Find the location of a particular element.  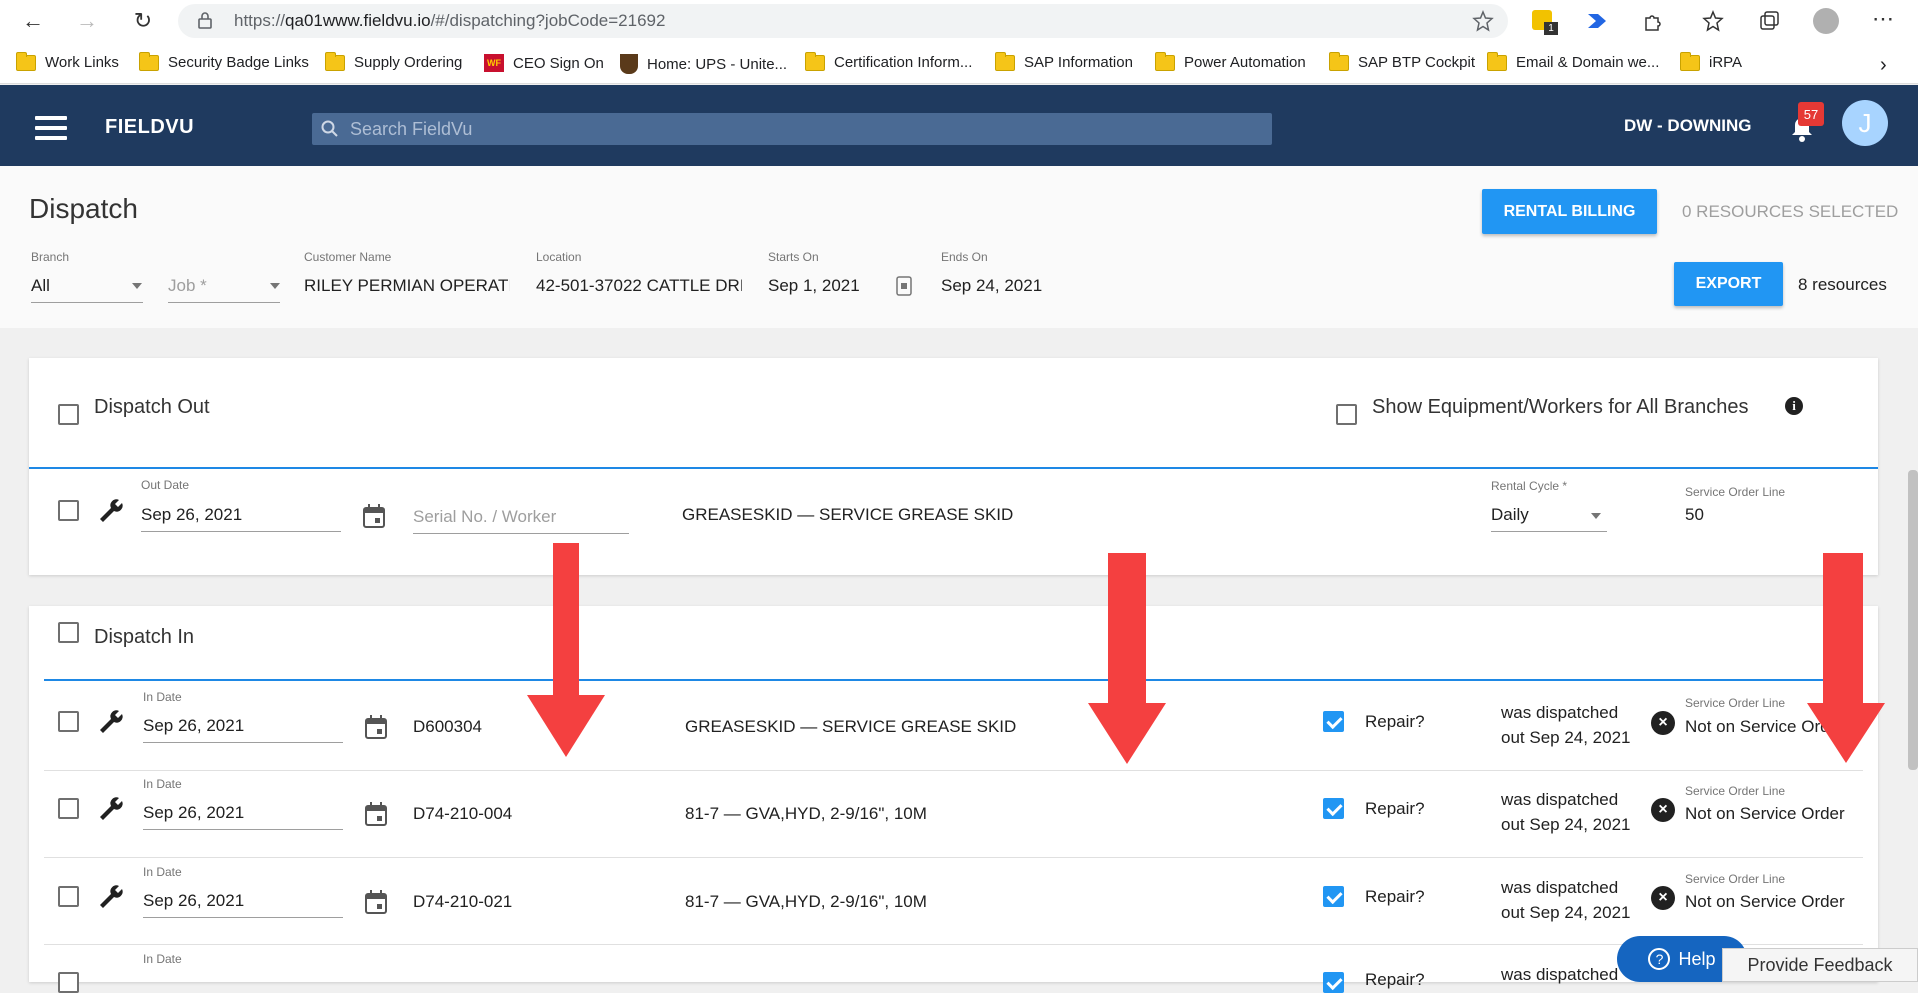

bookmarks-overflow-chevron-icon: › is located at coordinates (1883, 65).